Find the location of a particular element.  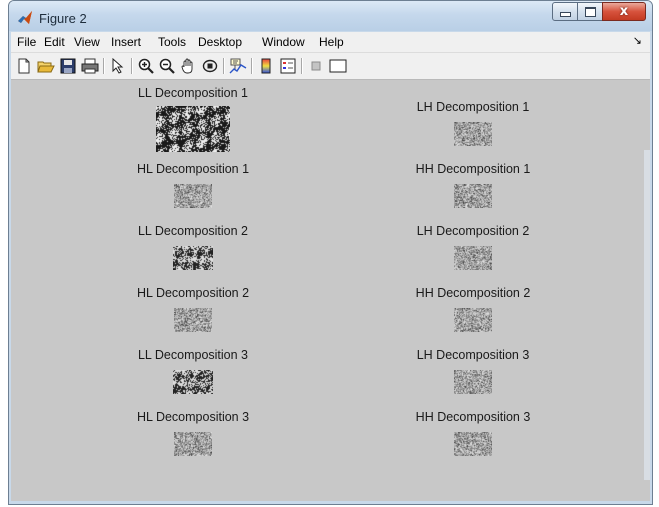

close-button: x is located at coordinates (624, 11).